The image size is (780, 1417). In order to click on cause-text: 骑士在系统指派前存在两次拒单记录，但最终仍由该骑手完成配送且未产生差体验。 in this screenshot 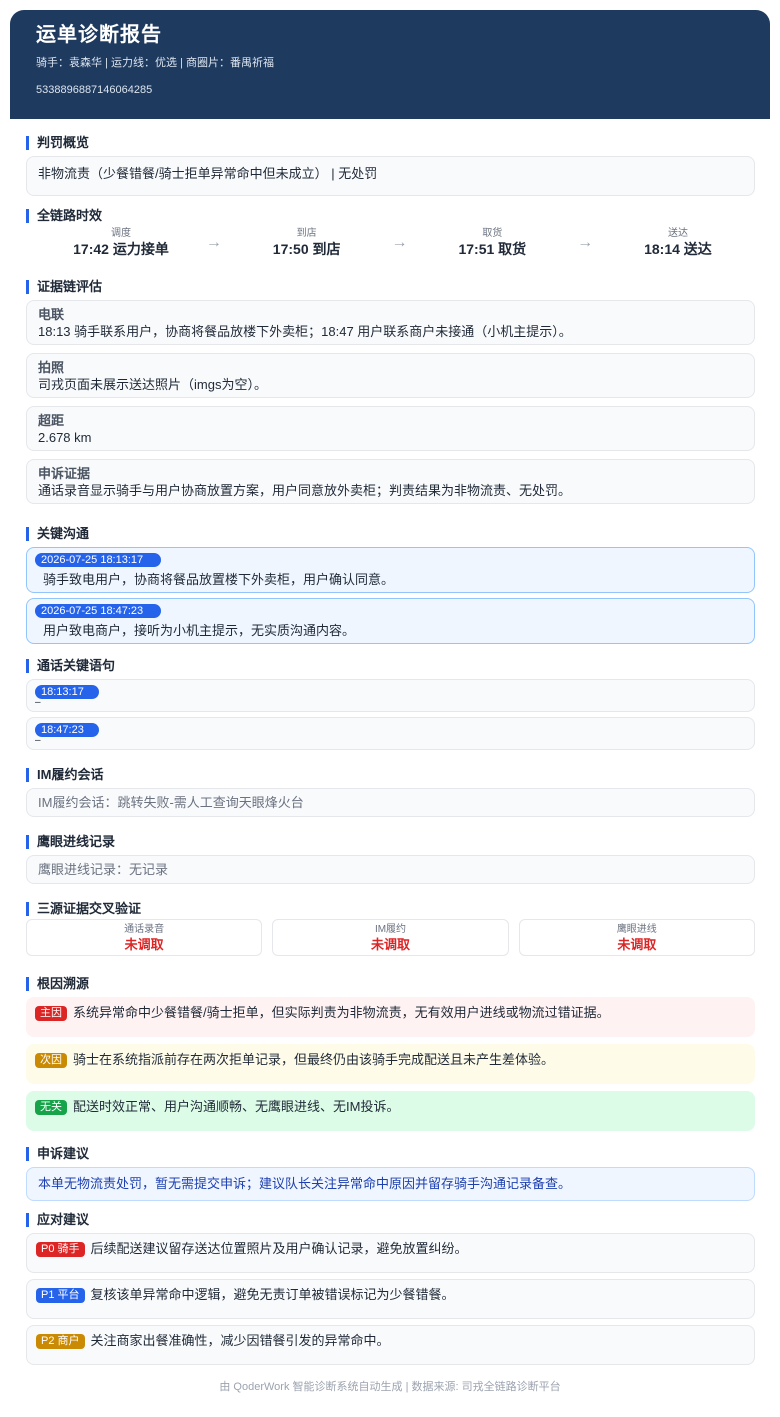, I will do `click(314, 1059)`.